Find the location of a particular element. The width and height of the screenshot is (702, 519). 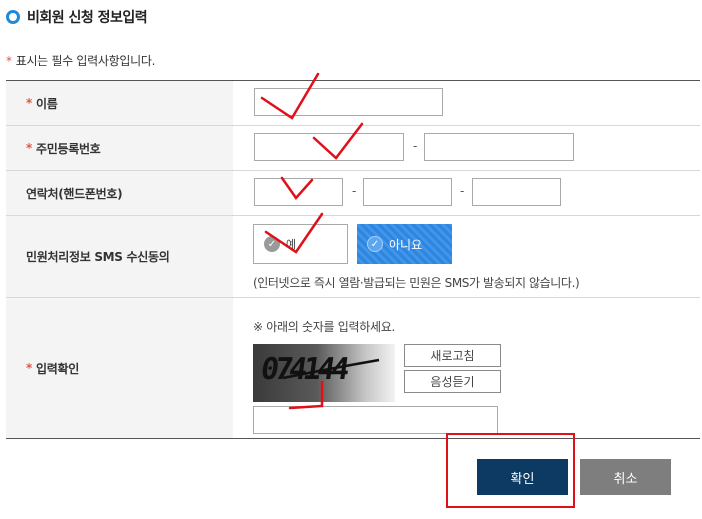

page-title: 비회원 신청 정보입력 is located at coordinates (87, 18).